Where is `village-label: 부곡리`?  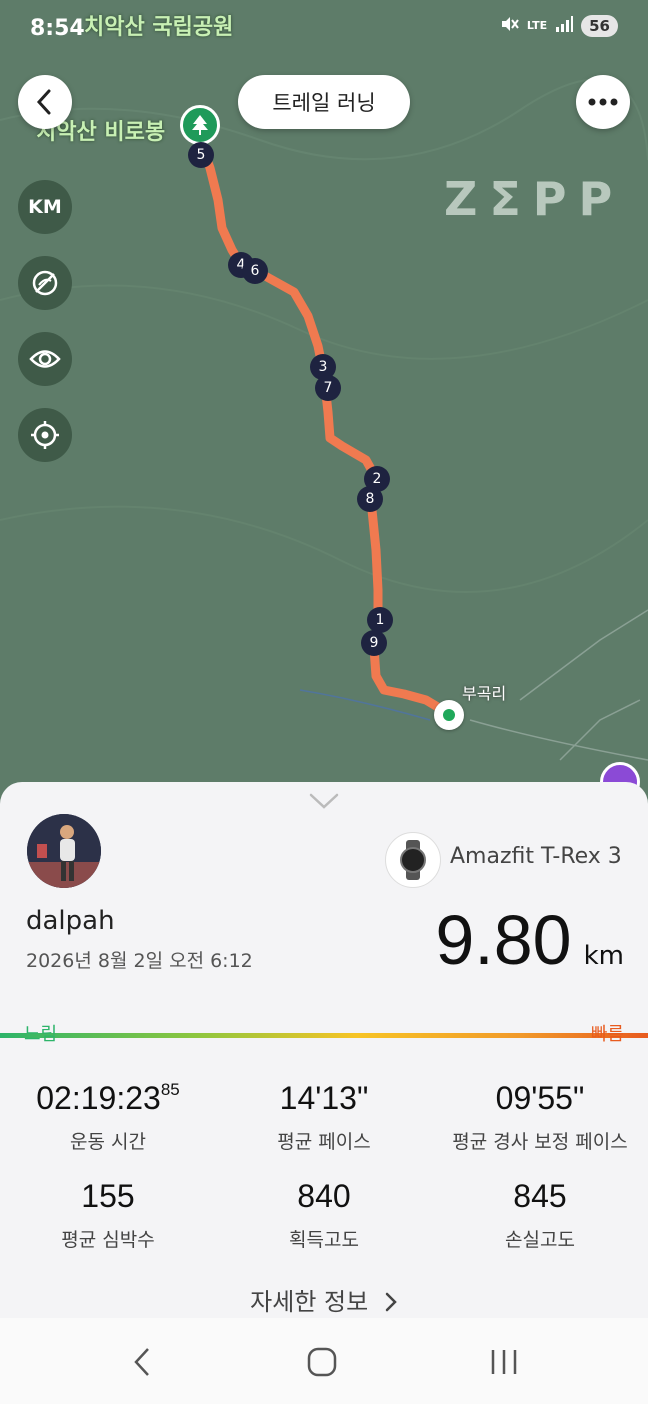
village-label: 부곡리 is located at coordinates (484, 693).